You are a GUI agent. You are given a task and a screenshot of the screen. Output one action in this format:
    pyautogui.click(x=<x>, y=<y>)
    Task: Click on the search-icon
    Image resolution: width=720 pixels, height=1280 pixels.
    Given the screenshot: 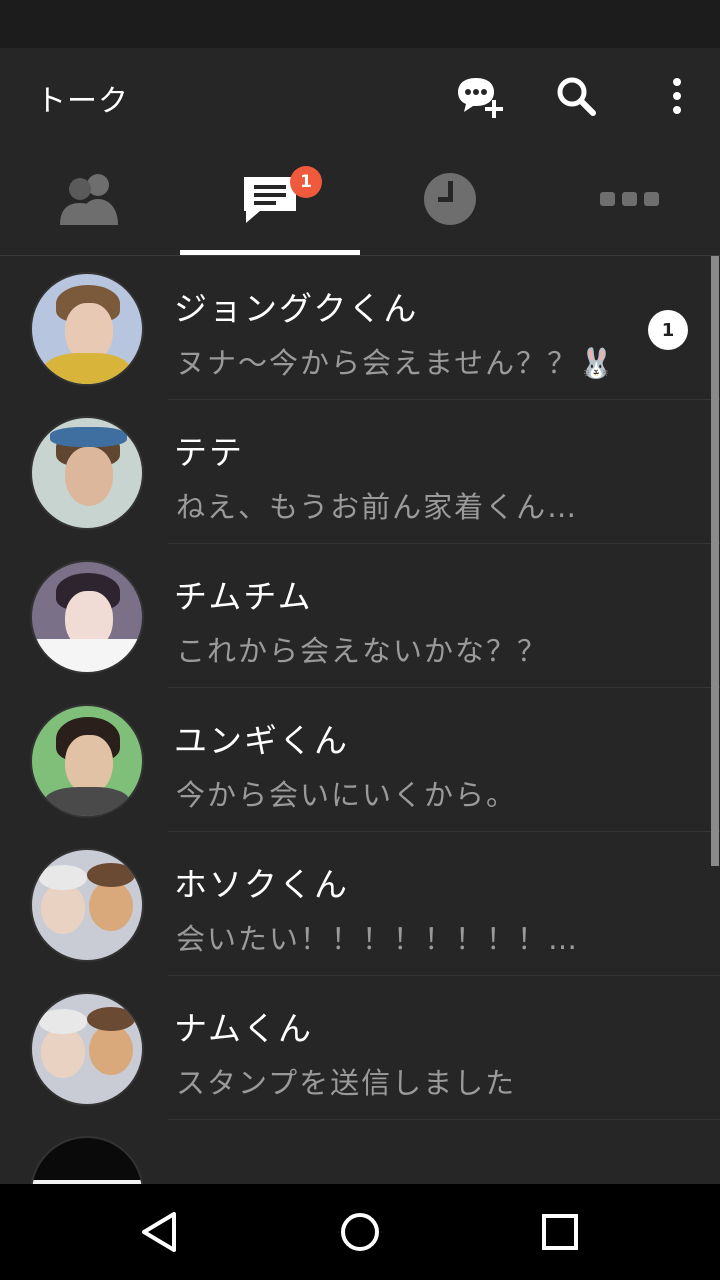 What is the action you would take?
    pyautogui.click(x=576, y=96)
    